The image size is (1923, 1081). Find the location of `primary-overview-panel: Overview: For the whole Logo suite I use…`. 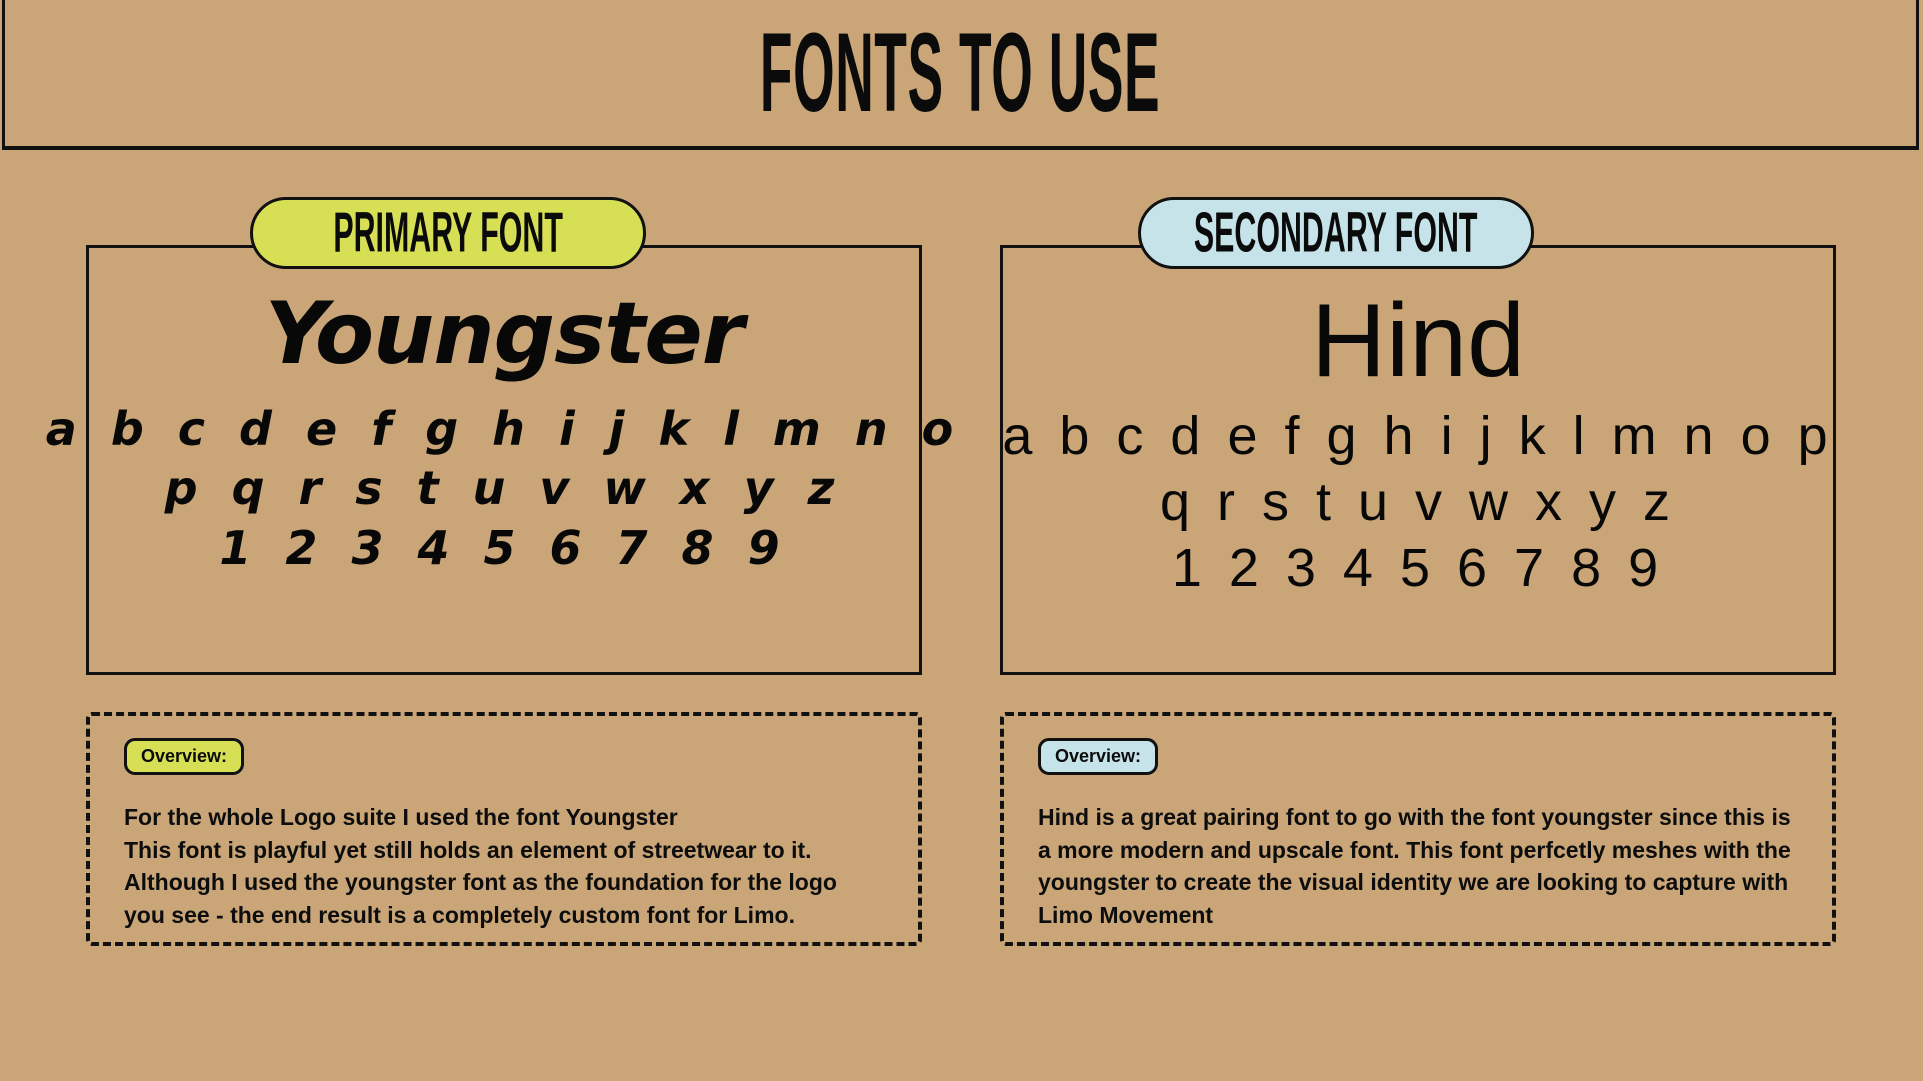

primary-overview-panel: Overview: For the whole Logo suite I use… is located at coordinates (504, 829).